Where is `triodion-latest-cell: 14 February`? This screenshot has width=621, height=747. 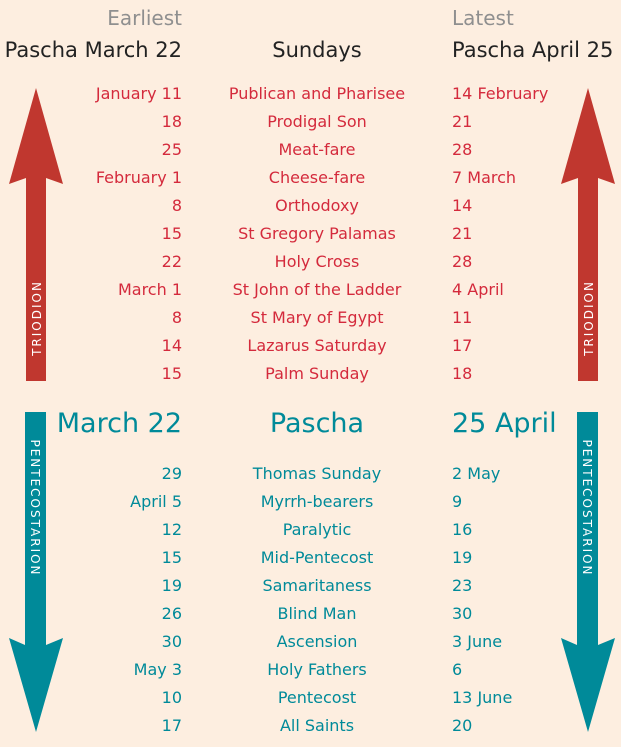
triodion-latest-cell: 14 February is located at coordinates (500, 93).